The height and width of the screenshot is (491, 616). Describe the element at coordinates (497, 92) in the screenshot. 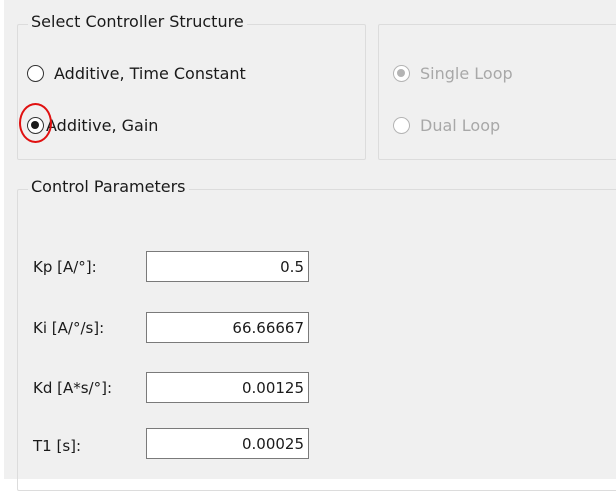

I see `loop-type-group` at that location.